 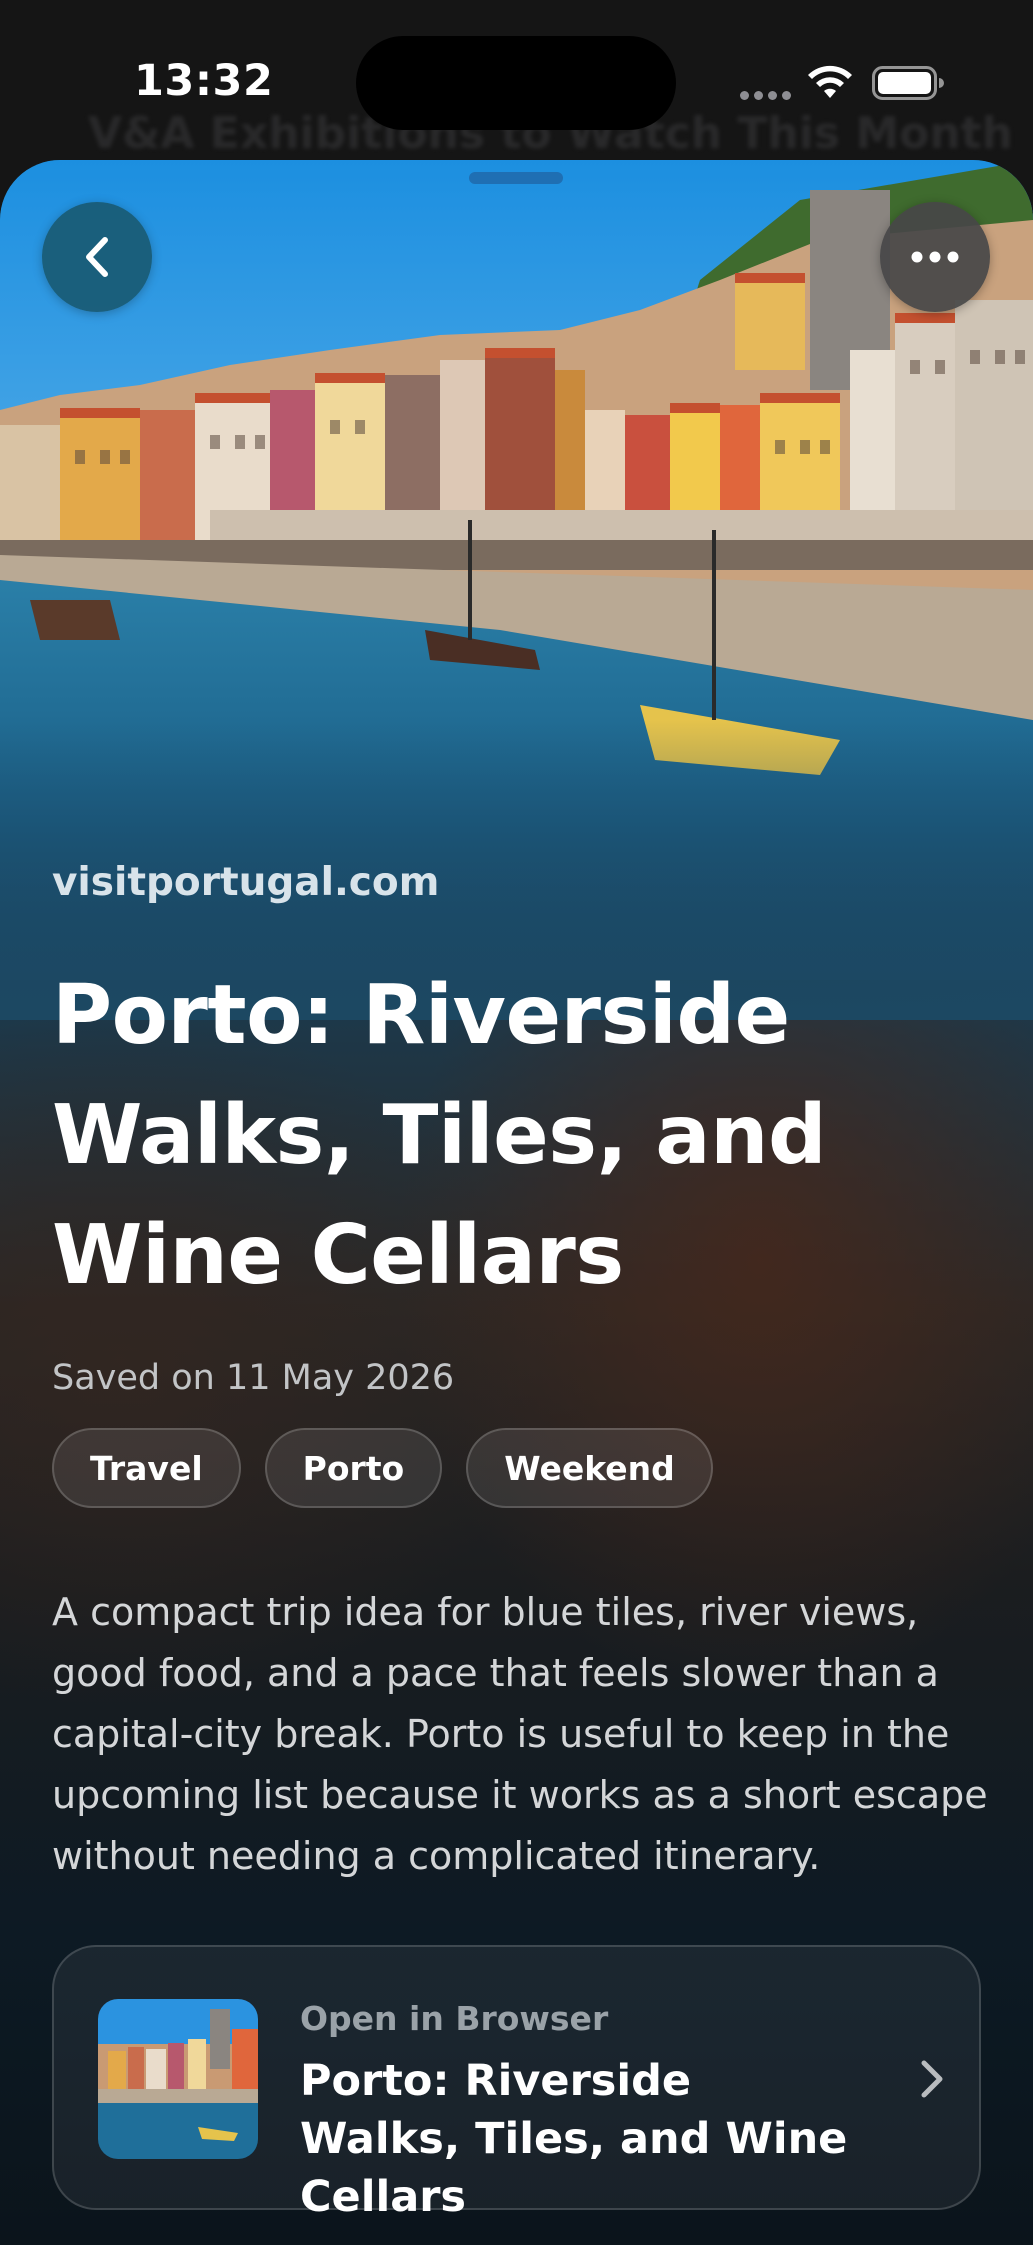 I want to click on status-bar: 13:32, so click(x=516, y=80).